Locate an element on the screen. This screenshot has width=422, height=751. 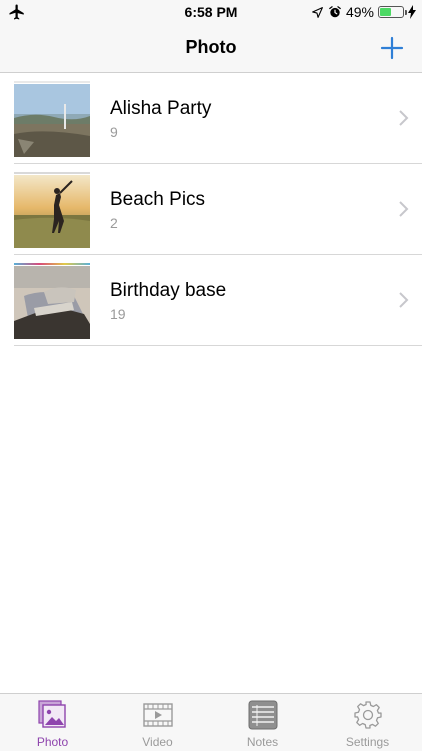
battery-level is located at coordinates (385, 12).